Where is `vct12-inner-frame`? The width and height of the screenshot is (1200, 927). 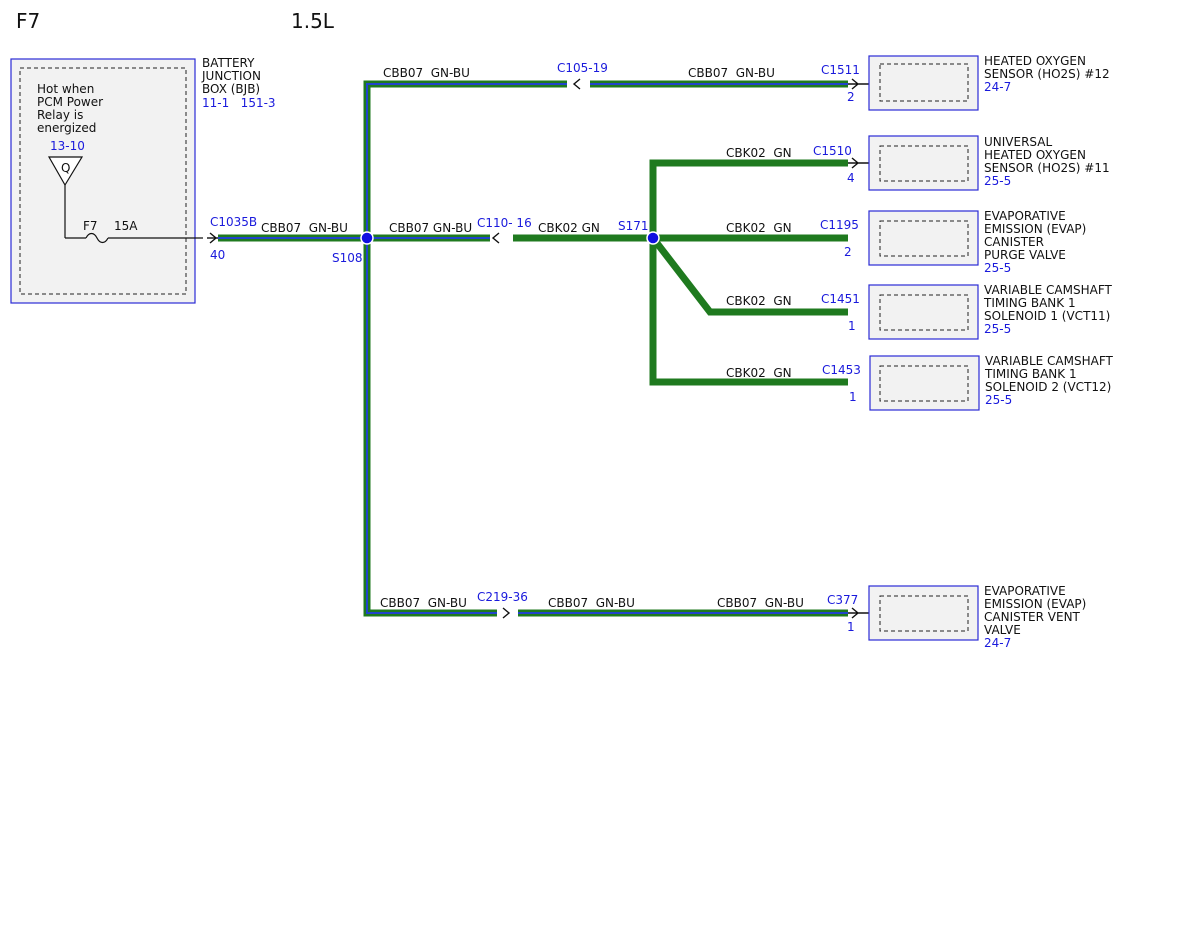
vct12-inner-frame is located at coordinates (924, 383).